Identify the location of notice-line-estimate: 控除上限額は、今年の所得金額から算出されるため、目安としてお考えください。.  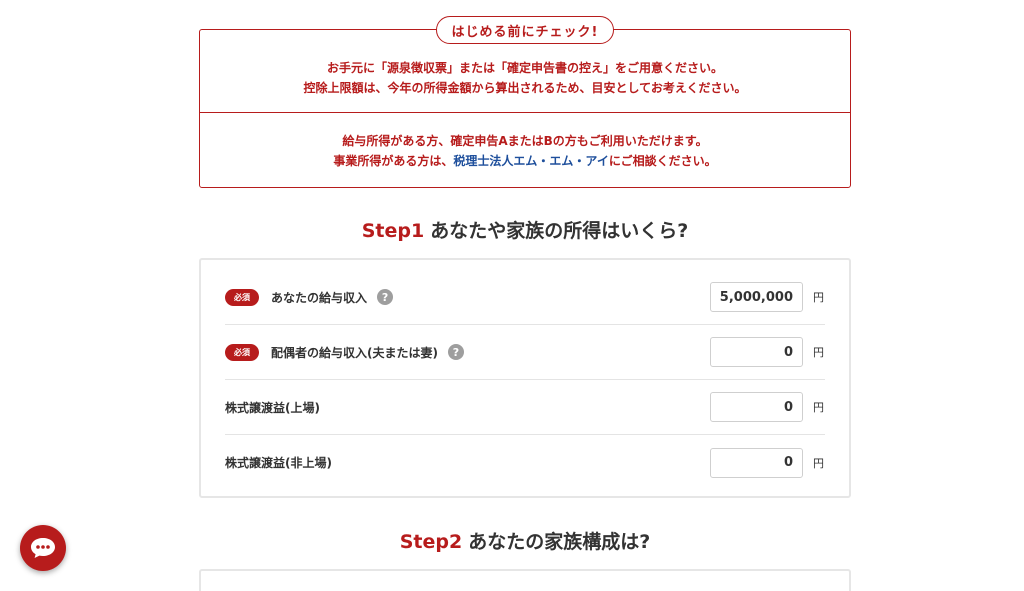
(525, 88).